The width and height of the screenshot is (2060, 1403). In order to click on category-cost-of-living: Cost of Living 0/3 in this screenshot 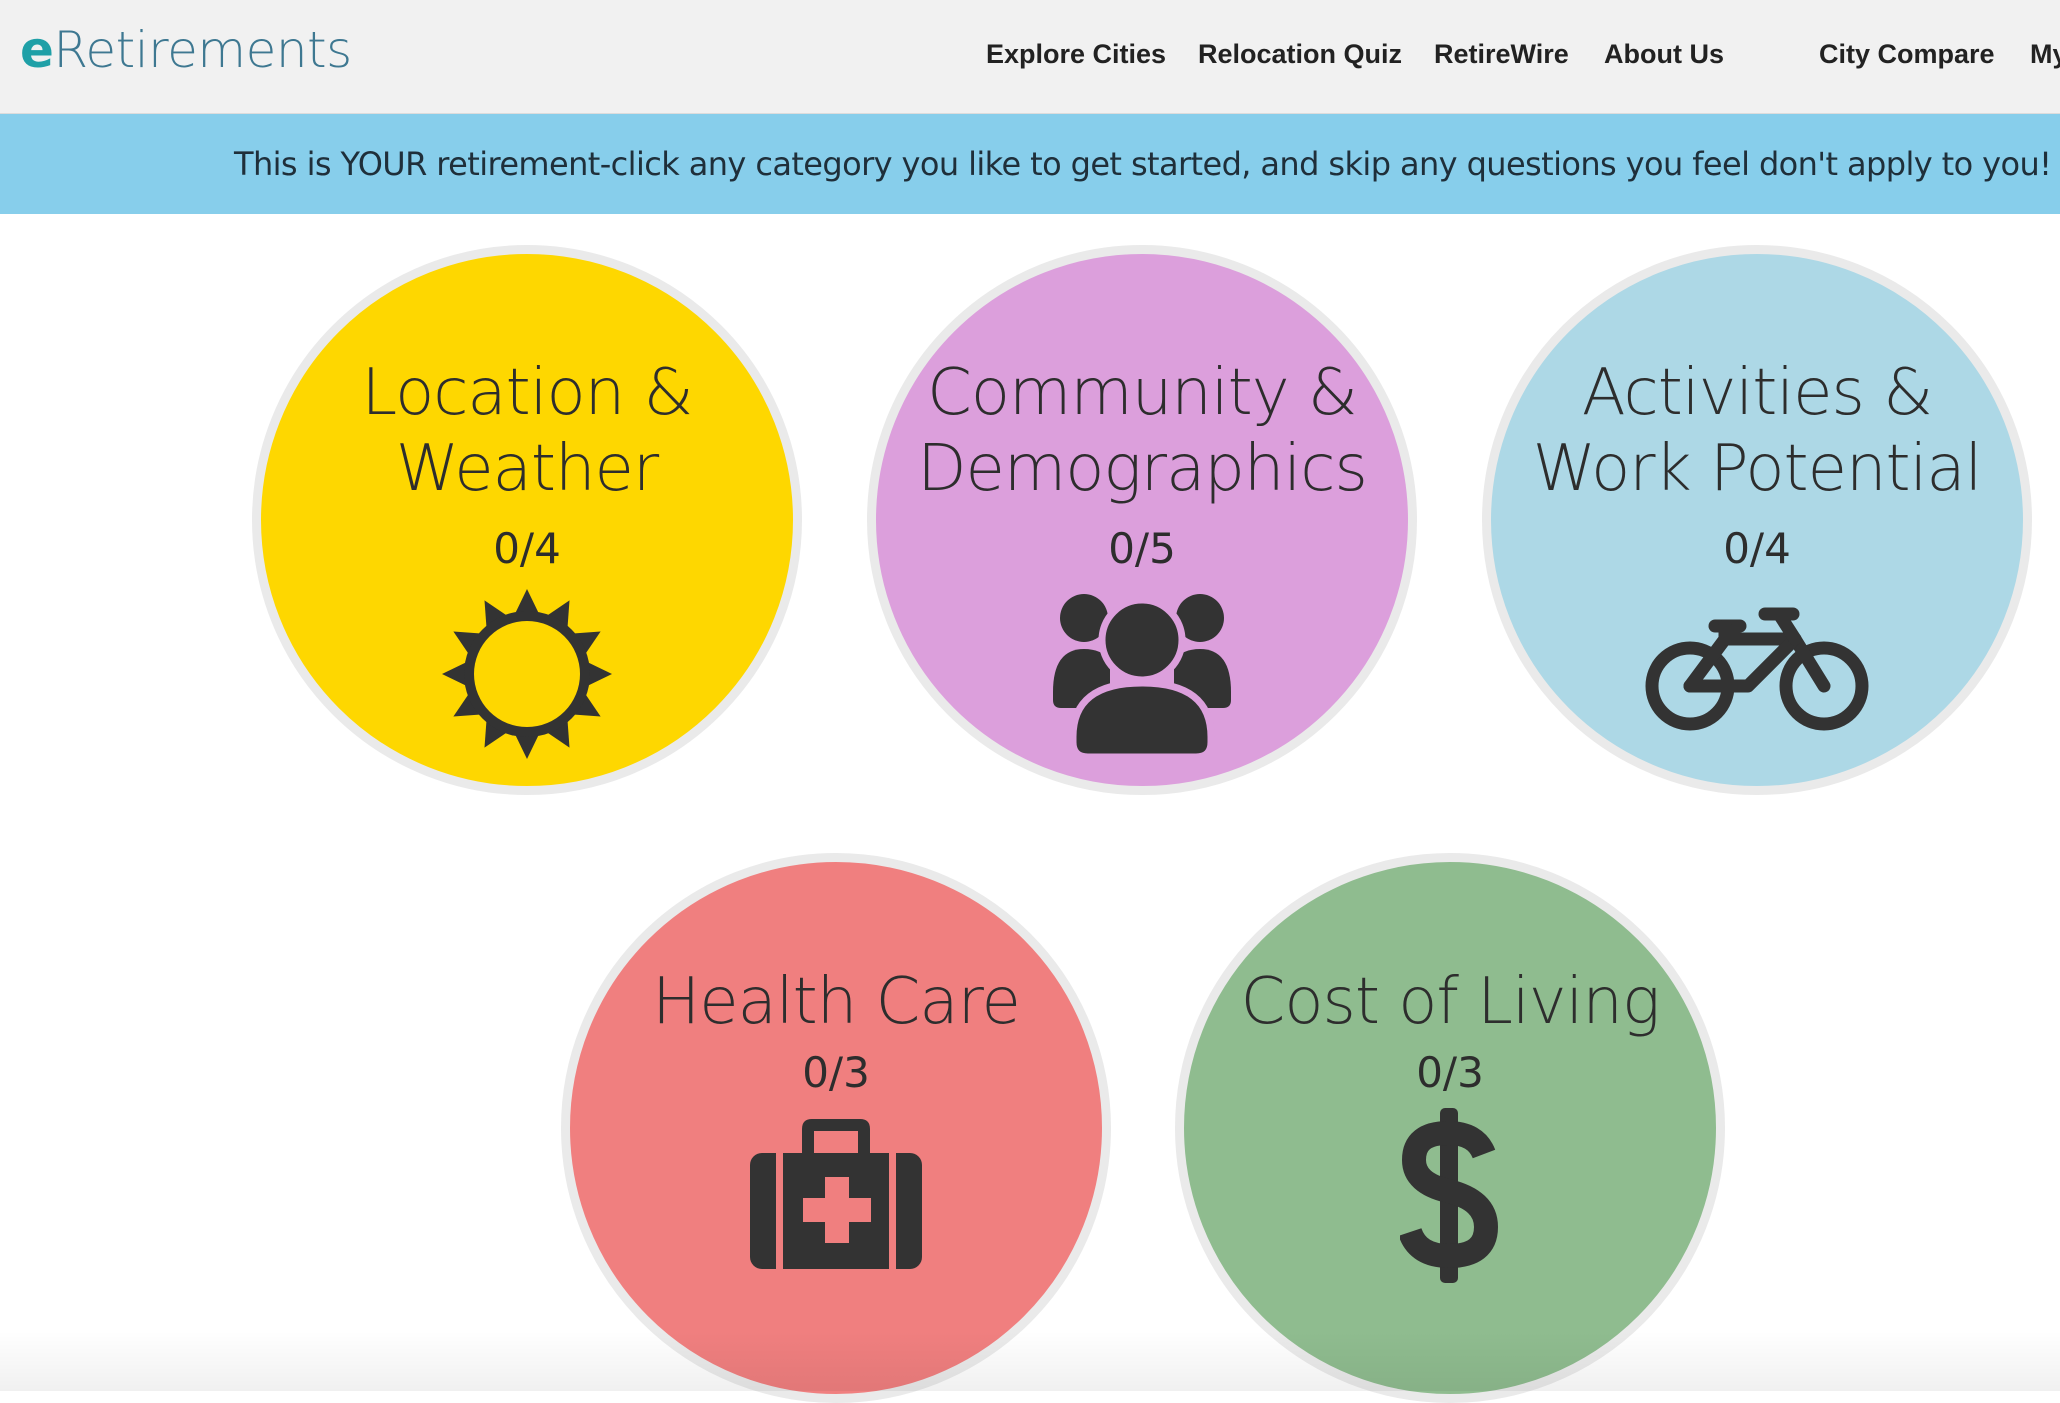, I will do `click(1450, 1128)`.